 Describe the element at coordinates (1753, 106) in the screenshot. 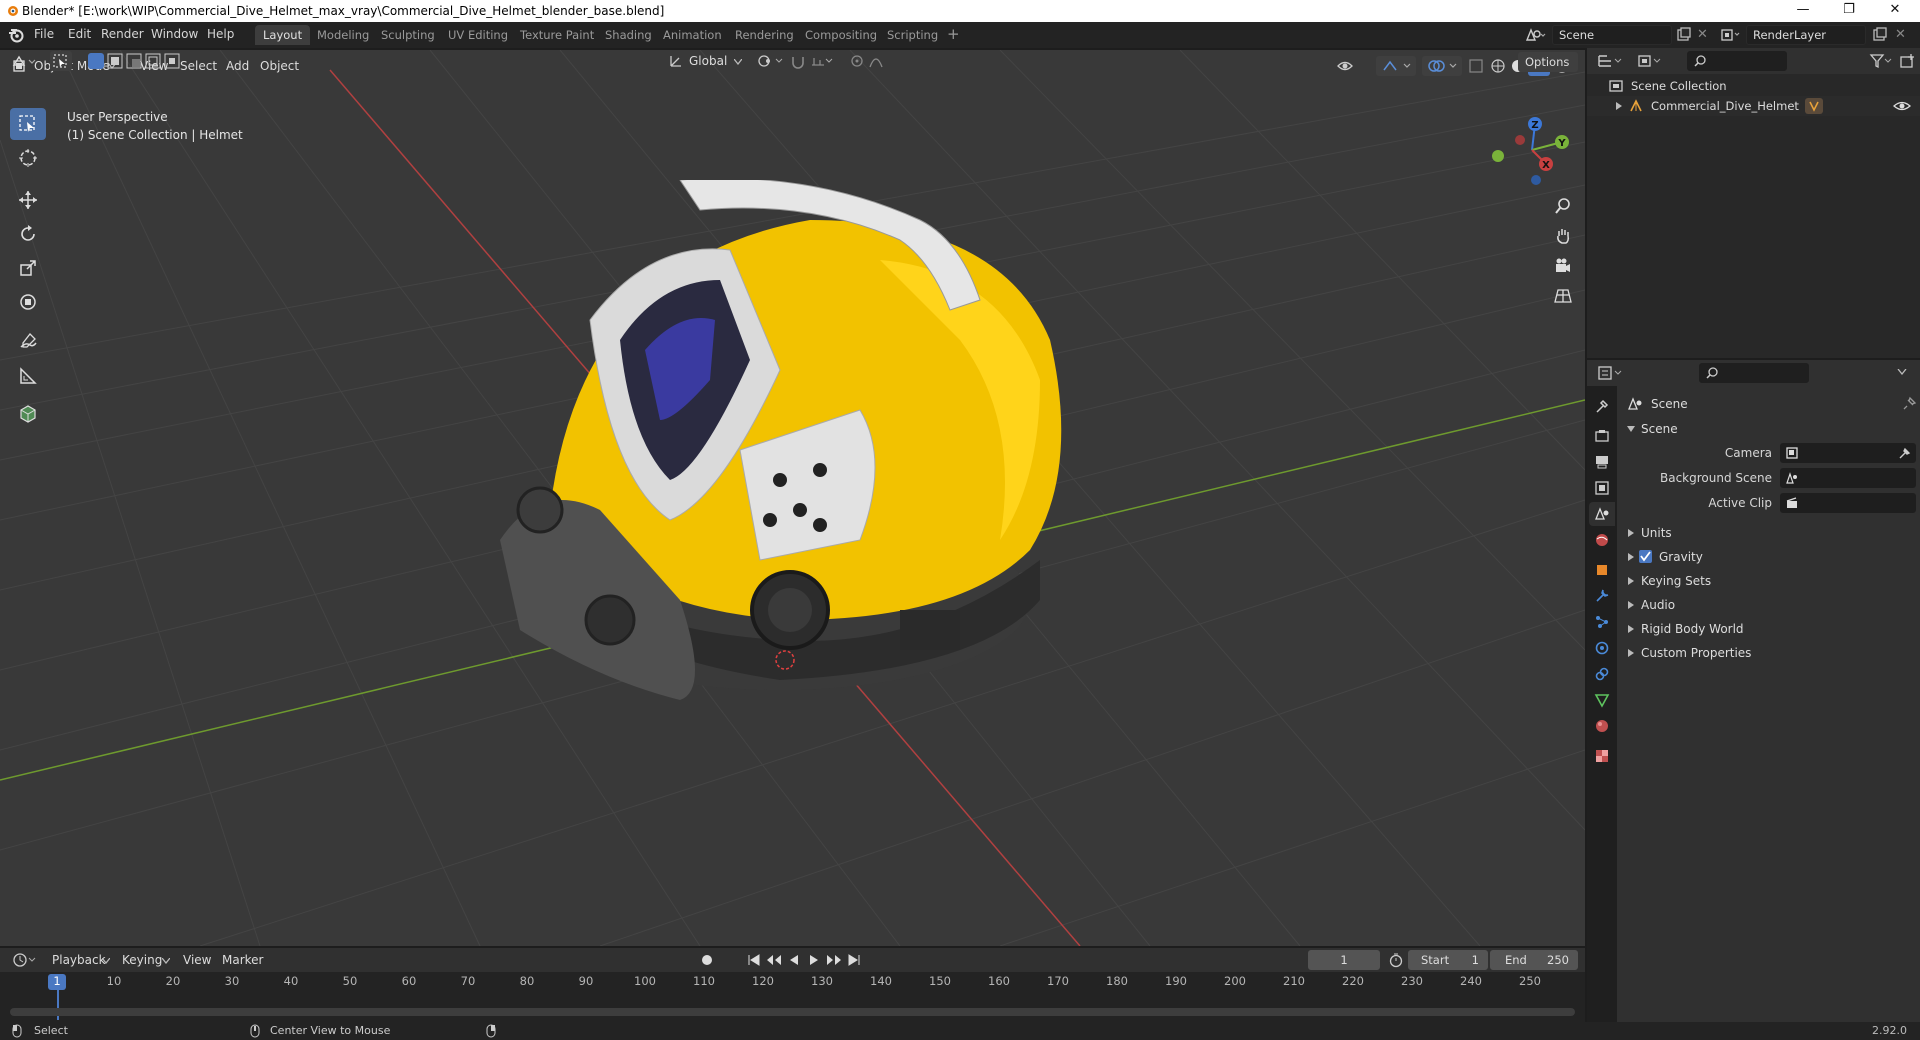

I see `outliner-row-helmet: Commercial_Dive_Helmet` at that location.